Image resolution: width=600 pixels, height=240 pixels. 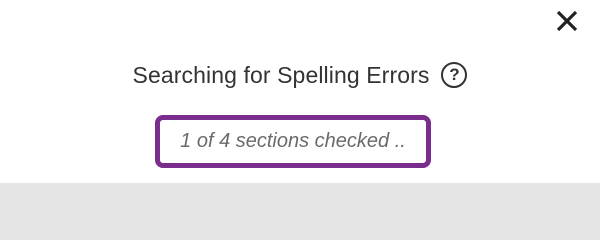 I want to click on dialog-title: Searching for Spelling Errors, so click(x=281, y=74).